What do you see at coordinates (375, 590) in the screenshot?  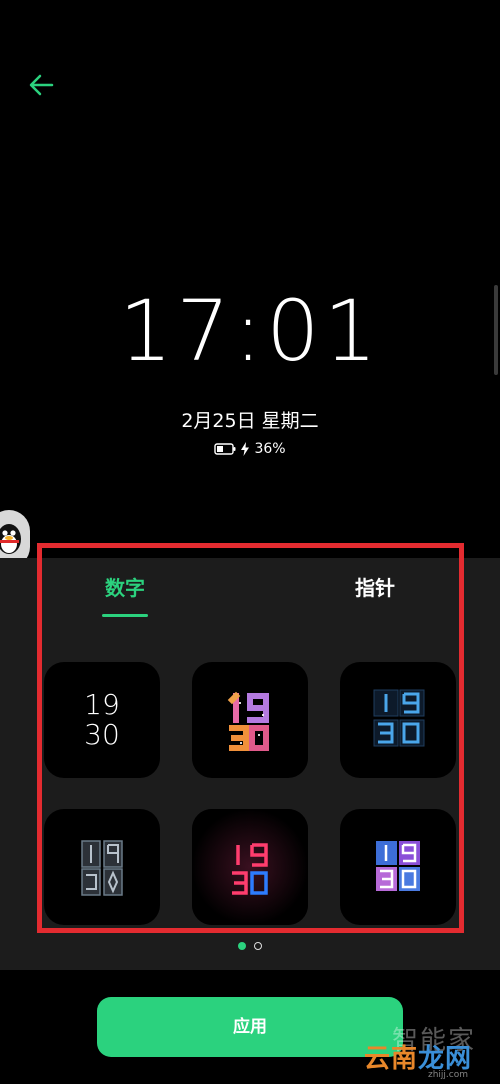 I see `tab-analog: 指针` at bounding box center [375, 590].